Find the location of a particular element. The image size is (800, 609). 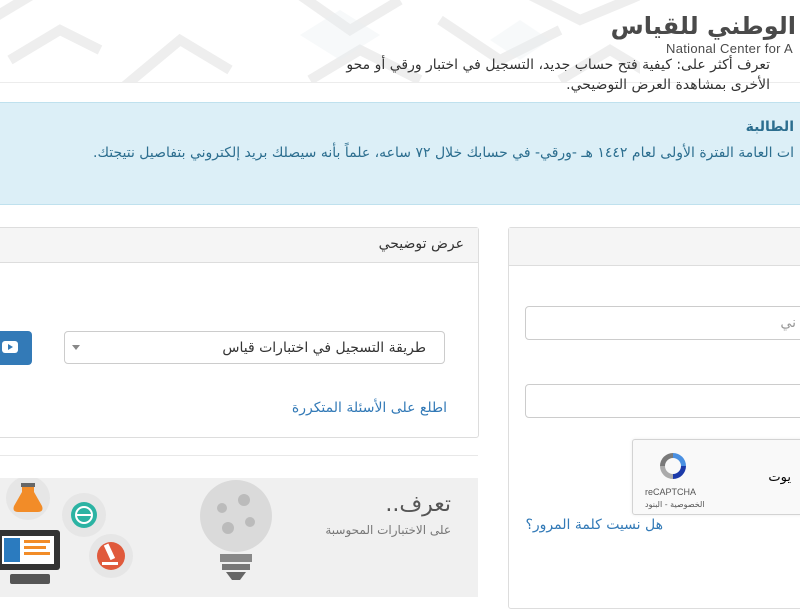

demo-video-select: طريقة التسجيل في اختبارات قياس is located at coordinates (254, 347).